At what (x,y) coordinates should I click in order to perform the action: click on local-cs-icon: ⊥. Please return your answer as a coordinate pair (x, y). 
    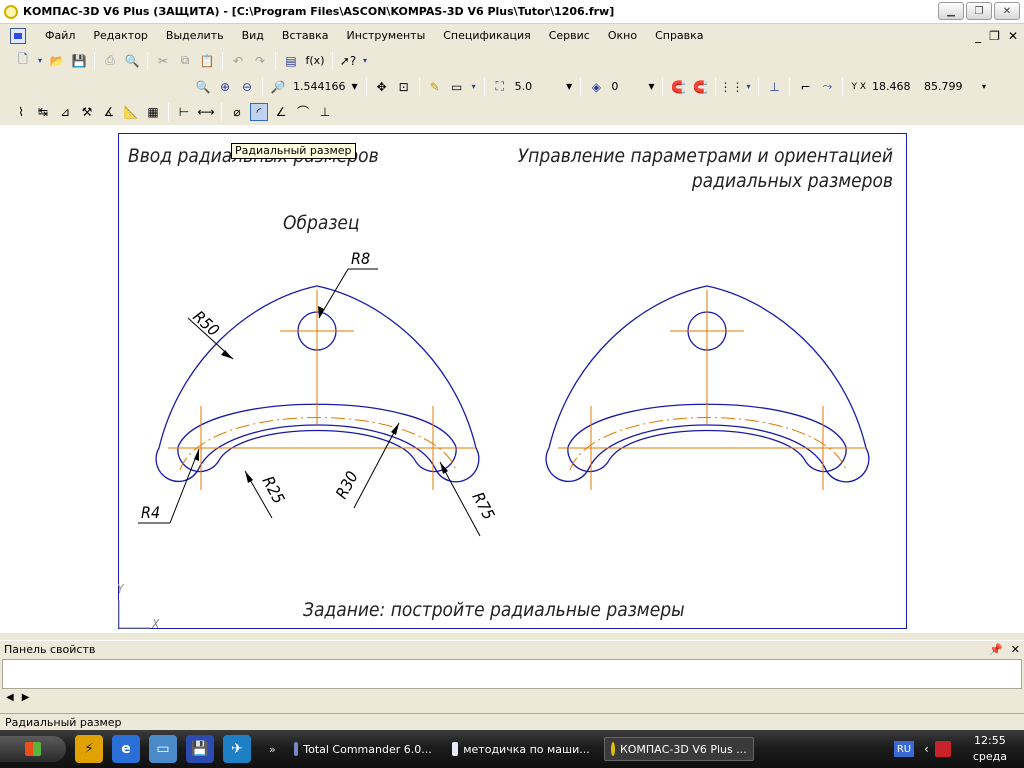
    Looking at the image, I should click on (774, 87).